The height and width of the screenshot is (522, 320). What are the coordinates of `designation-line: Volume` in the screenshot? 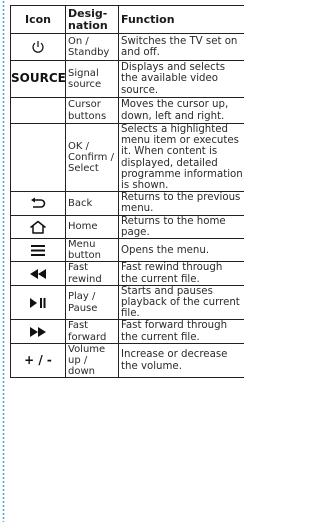 It's located at (87, 349).